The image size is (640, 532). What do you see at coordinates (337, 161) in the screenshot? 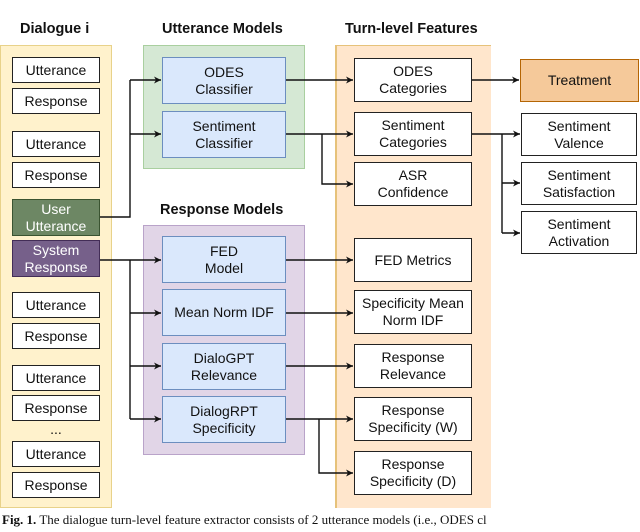
I see `edge-sentiment-to-asr` at bounding box center [337, 161].